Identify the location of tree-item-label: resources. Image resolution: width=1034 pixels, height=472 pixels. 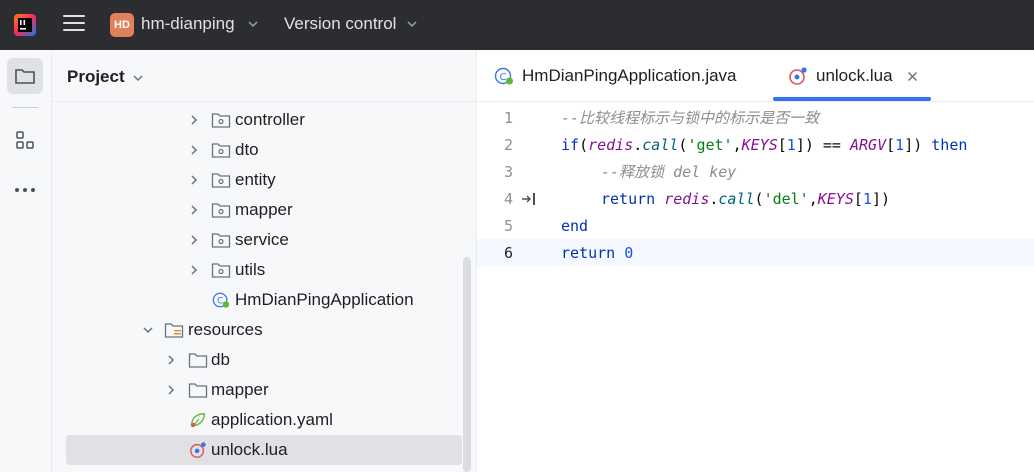
(225, 329).